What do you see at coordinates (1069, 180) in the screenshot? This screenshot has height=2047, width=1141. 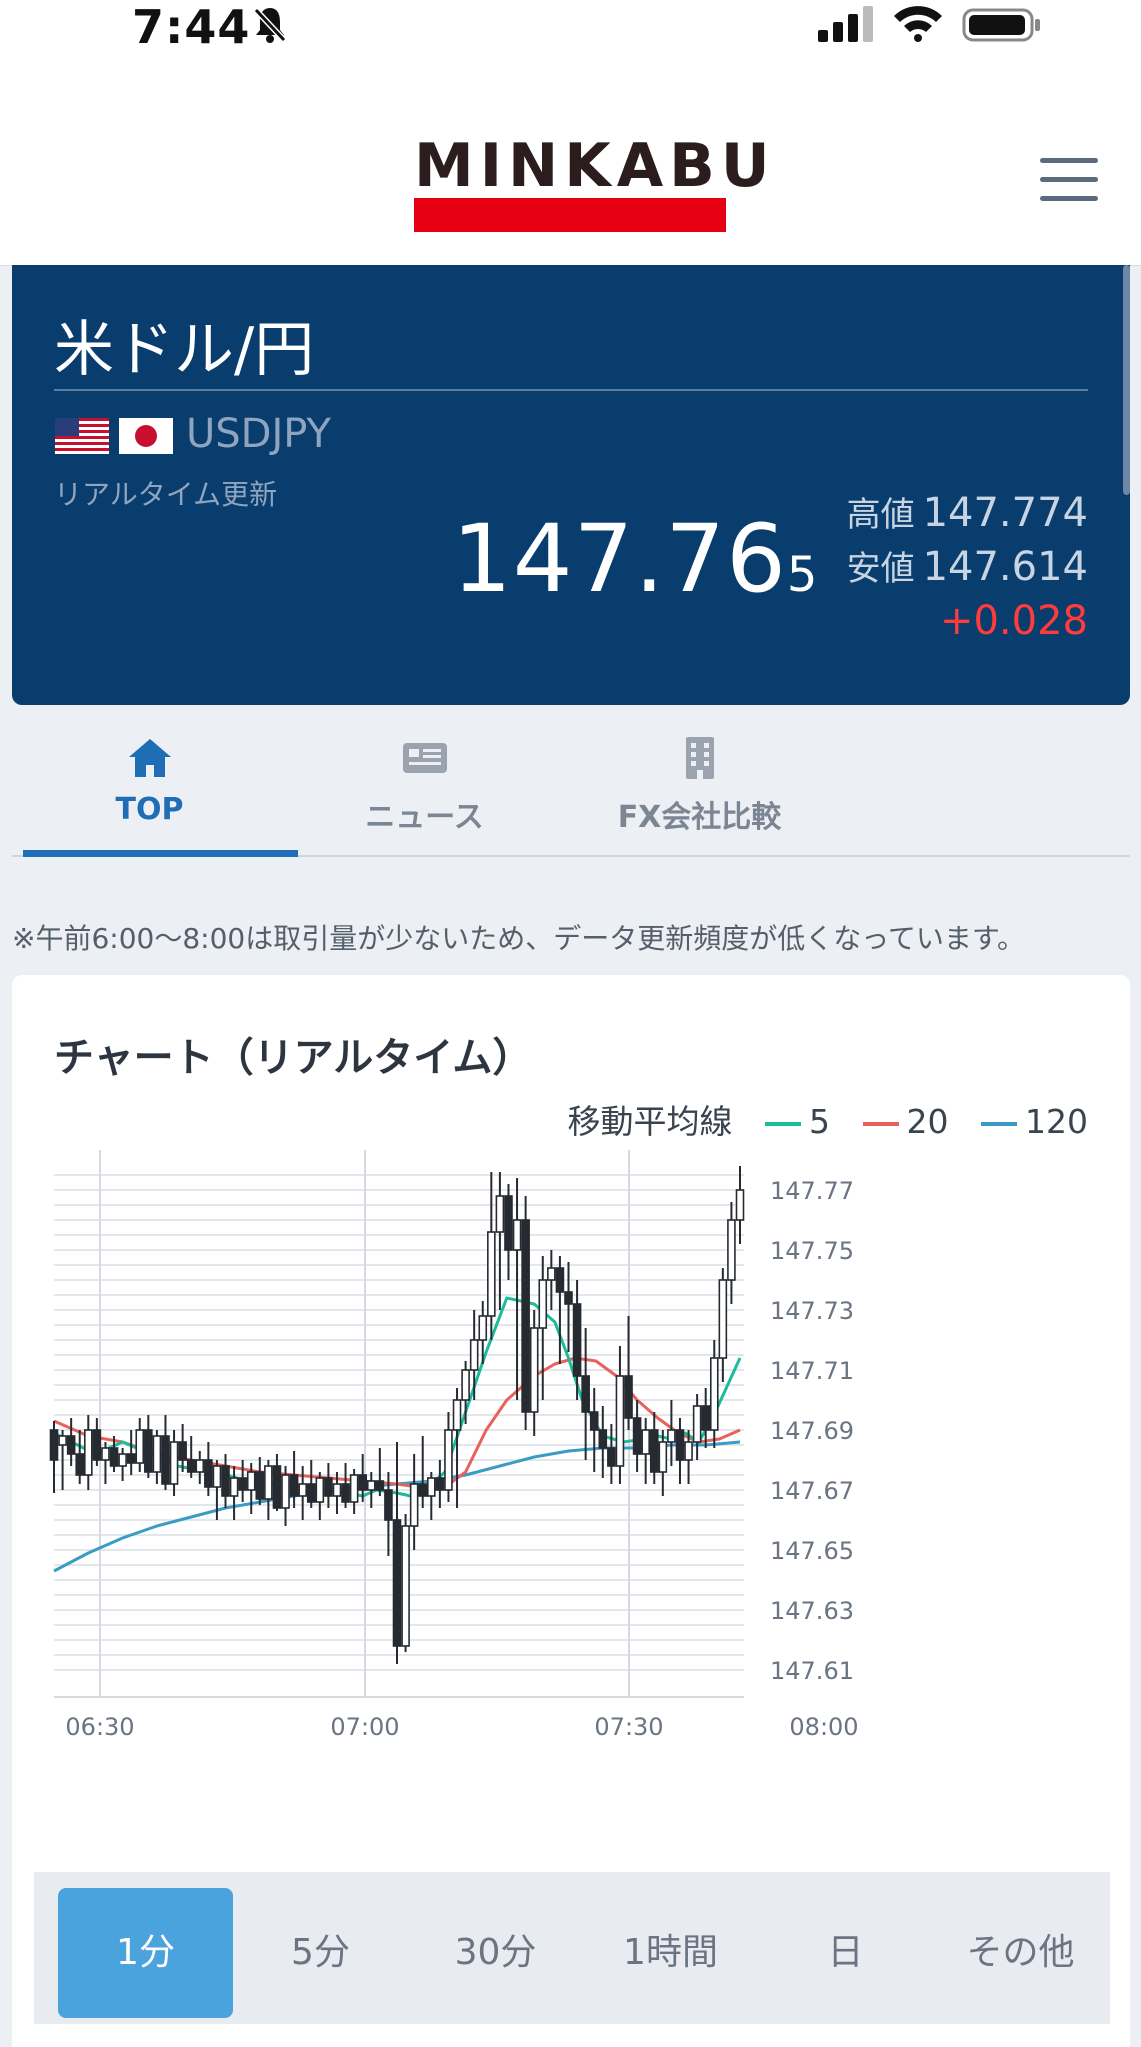 I see `menu-icon` at bounding box center [1069, 180].